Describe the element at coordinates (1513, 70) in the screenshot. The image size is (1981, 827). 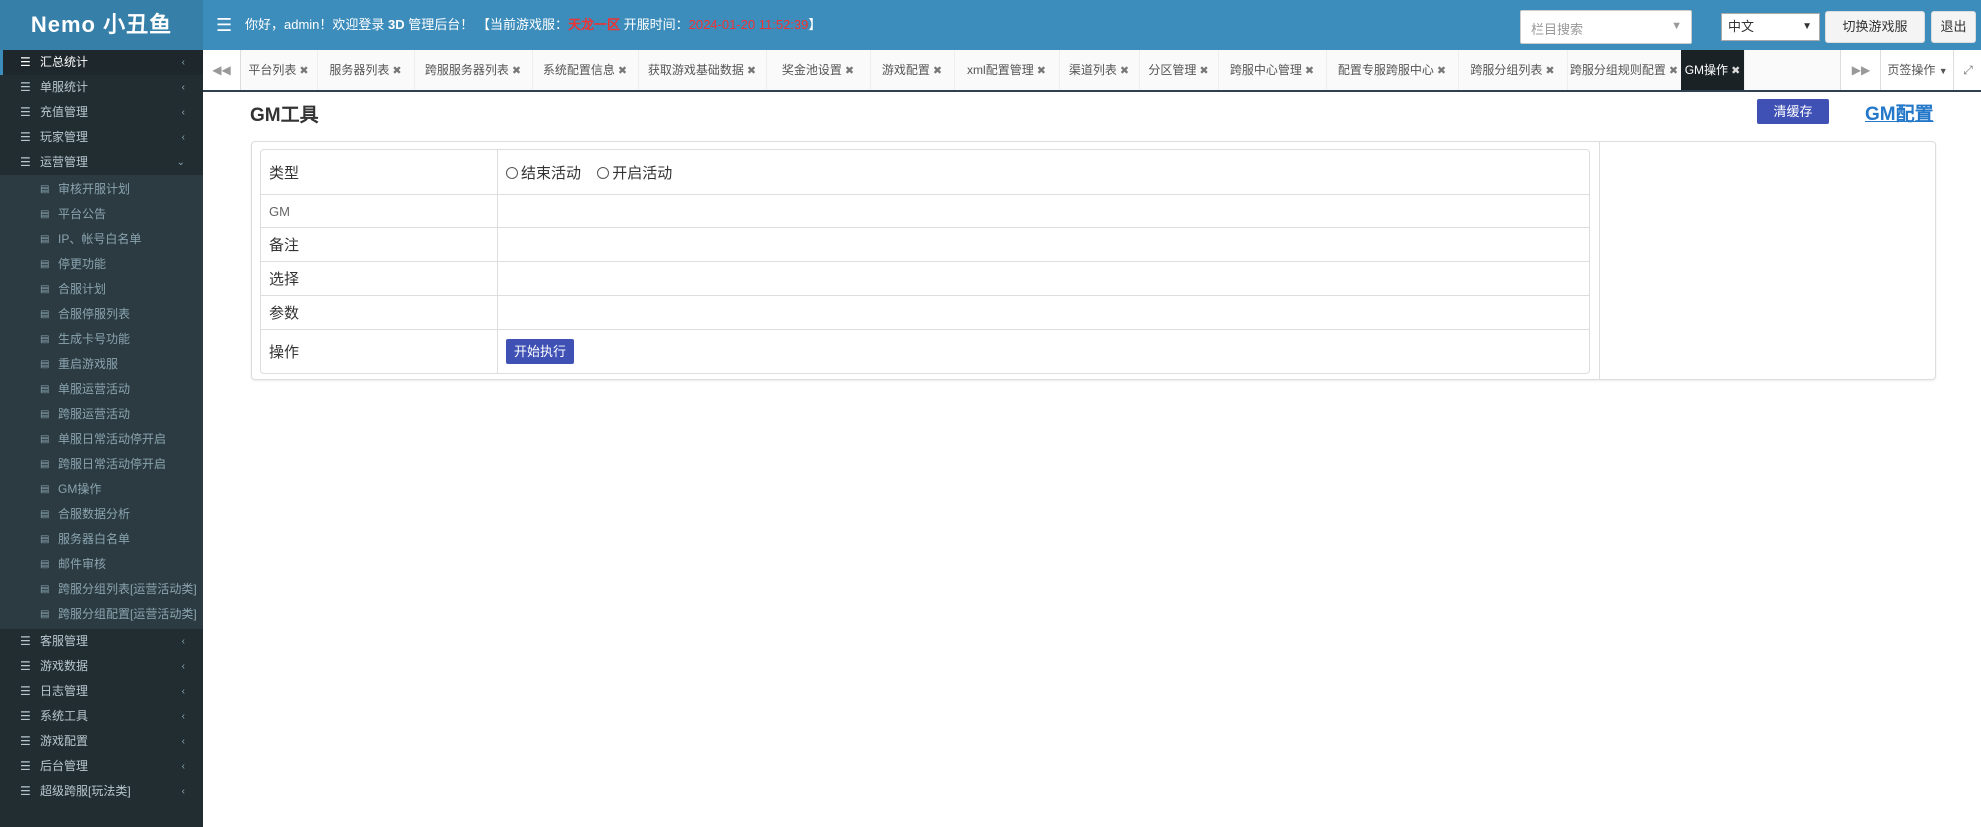
I see `tab-12: 跨服分组列表 ✖` at that location.